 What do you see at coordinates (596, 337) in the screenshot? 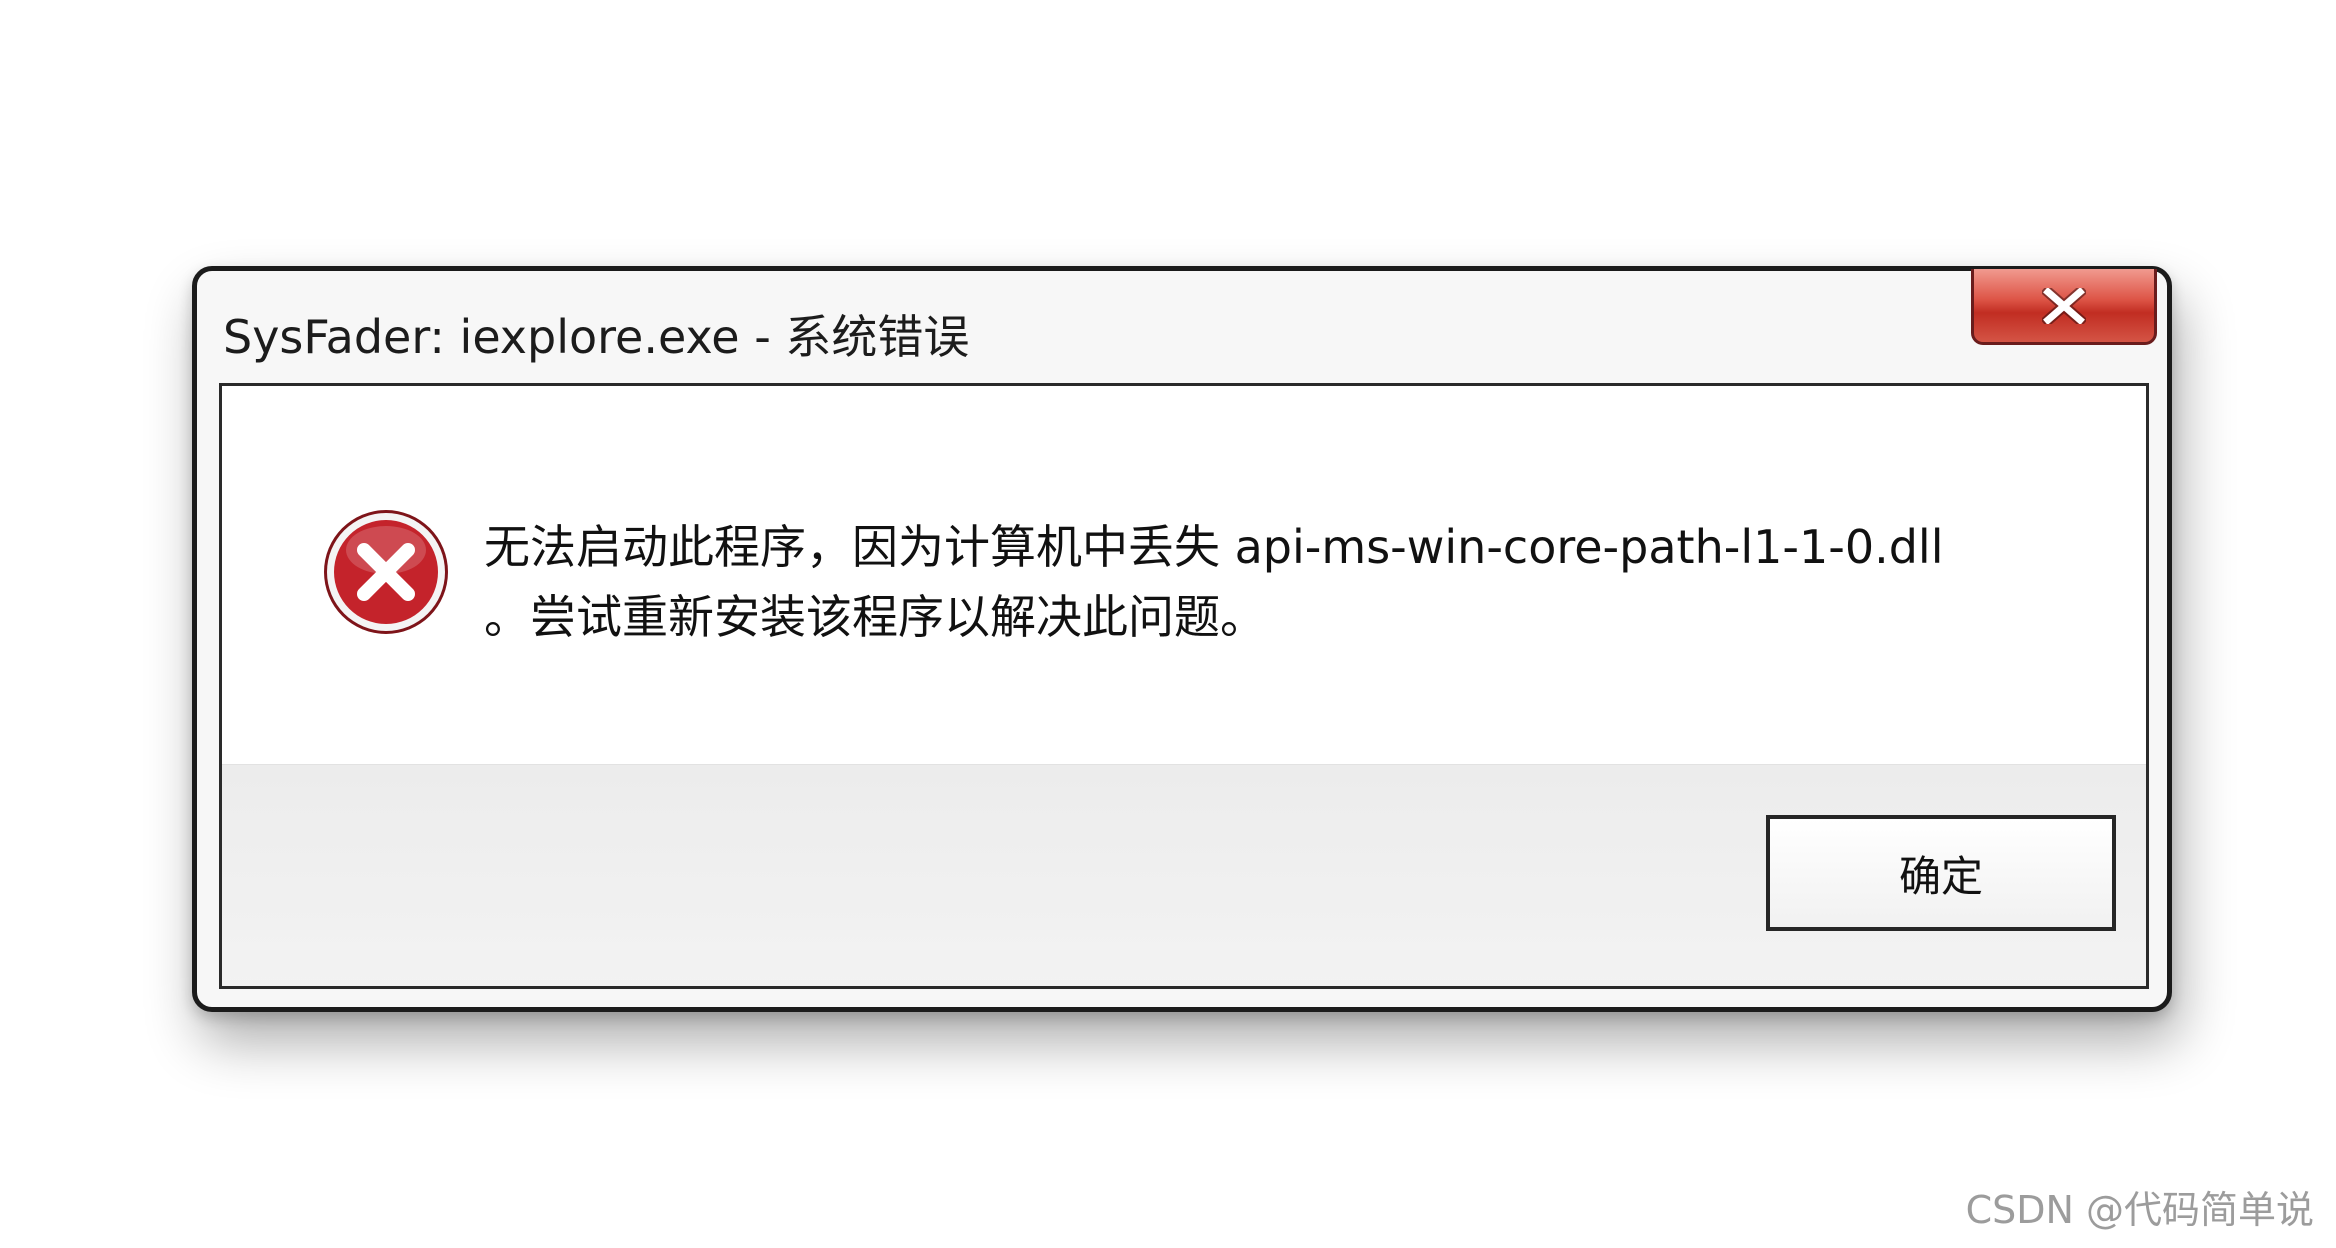
I see `dialog-title: SysFader: iexplore.exe - 系统错误` at bounding box center [596, 337].